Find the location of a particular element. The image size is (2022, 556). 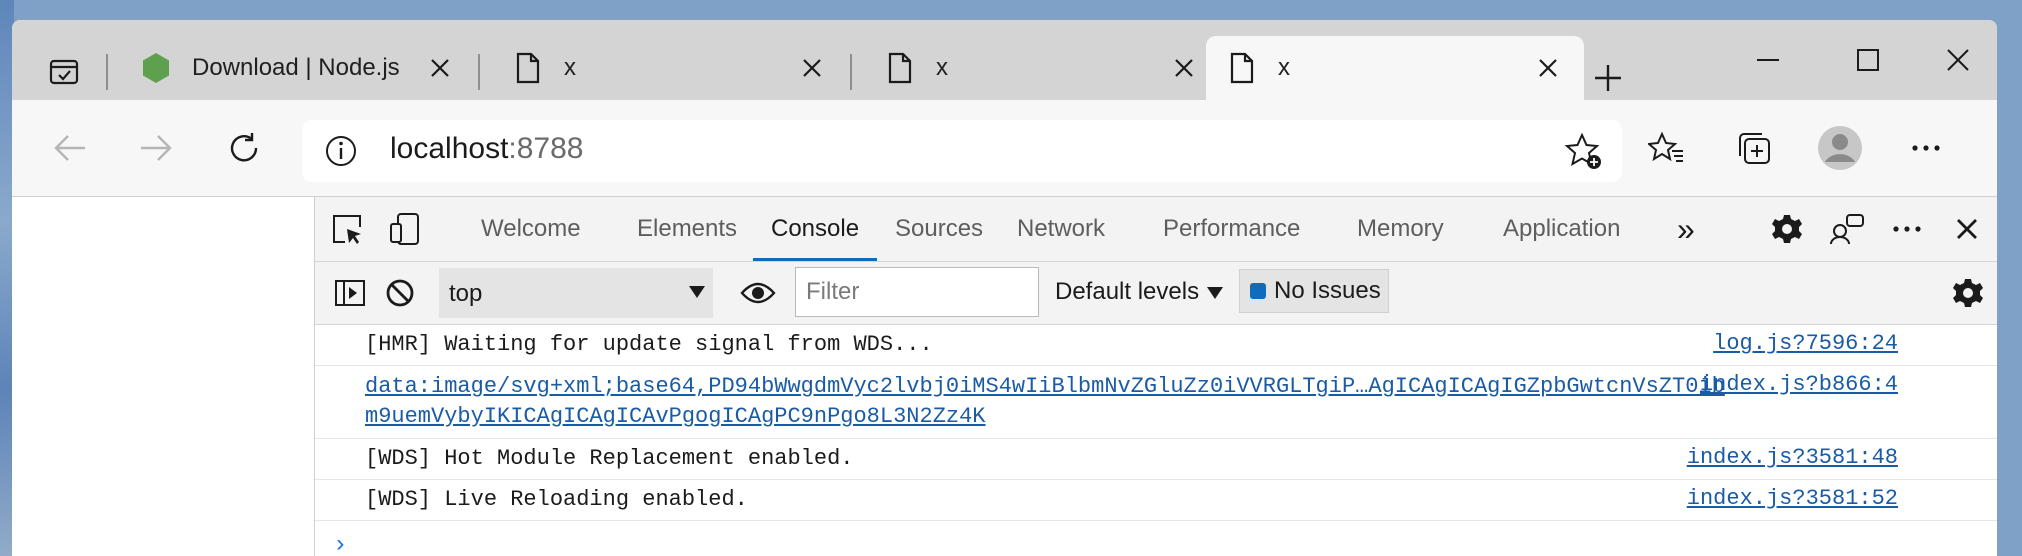

console-settings-button is located at coordinates (1968, 293).